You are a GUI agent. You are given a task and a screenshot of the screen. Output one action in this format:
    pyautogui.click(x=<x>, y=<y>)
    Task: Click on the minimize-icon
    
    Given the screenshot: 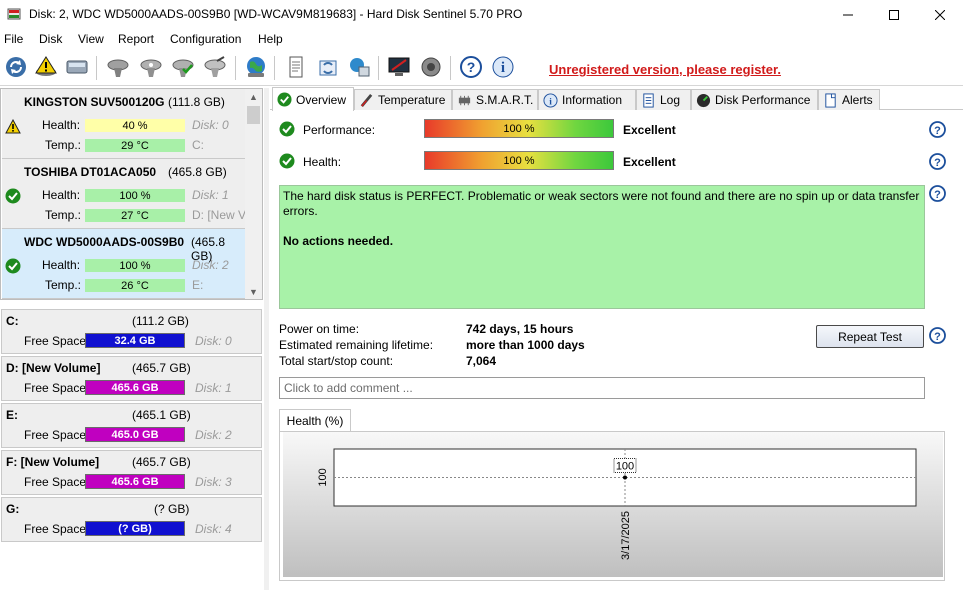 What is the action you would take?
    pyautogui.click(x=848, y=14)
    